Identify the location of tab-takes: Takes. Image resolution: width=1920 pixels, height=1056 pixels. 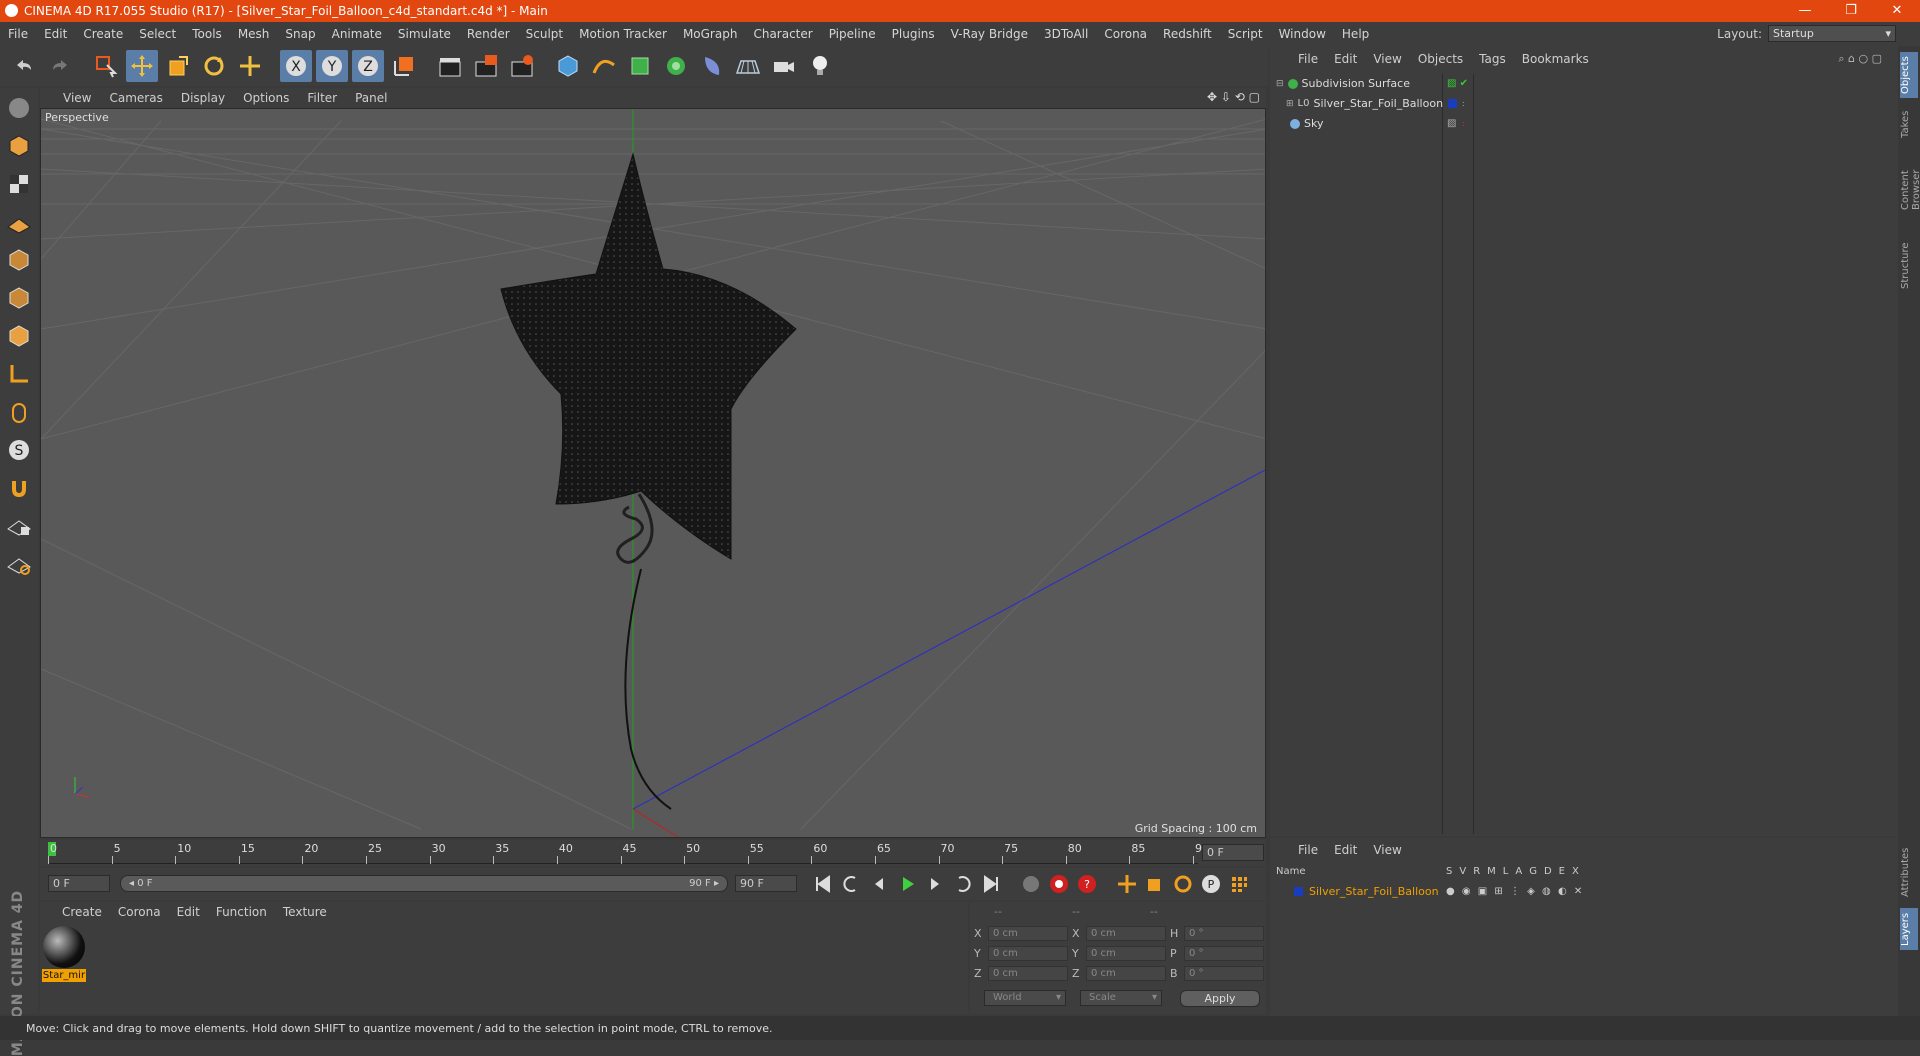
(1909, 124).